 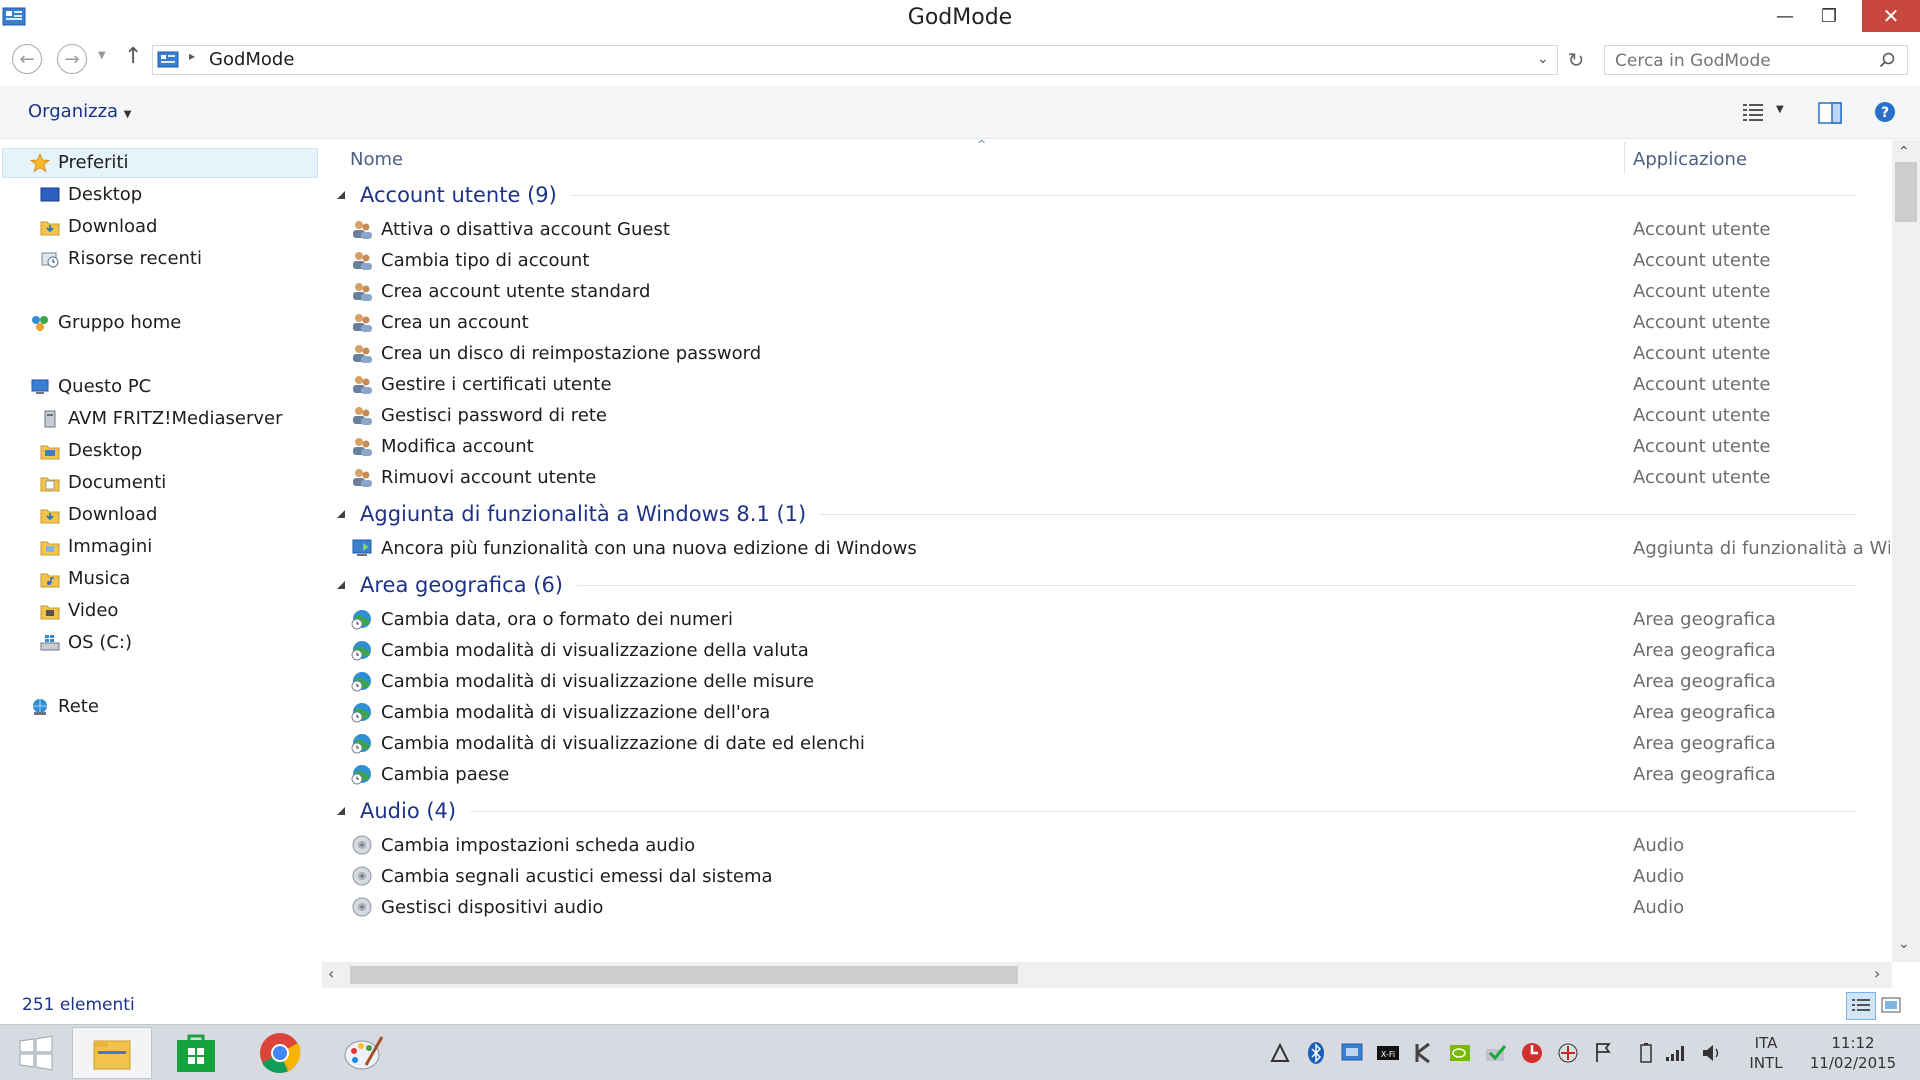 What do you see at coordinates (1904, 152) in the screenshot?
I see `scroll-up-arrow-icon: ⌃` at bounding box center [1904, 152].